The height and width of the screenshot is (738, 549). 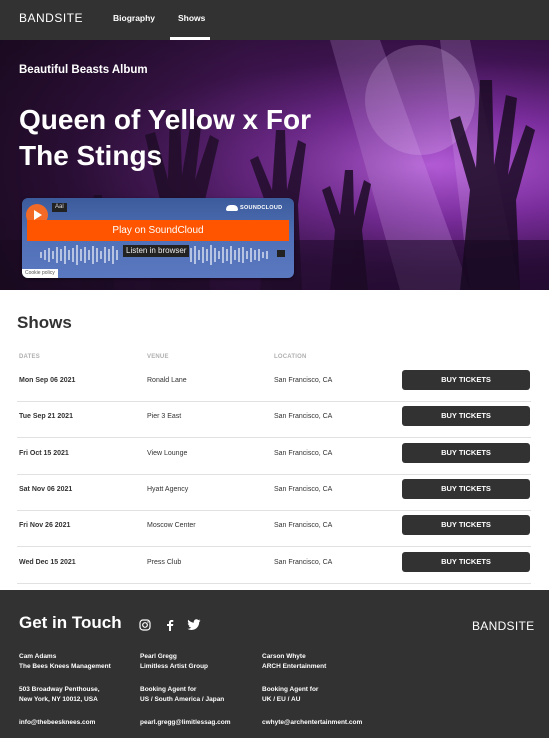 What do you see at coordinates (194, 625) in the screenshot?
I see `twitter-icon` at bounding box center [194, 625].